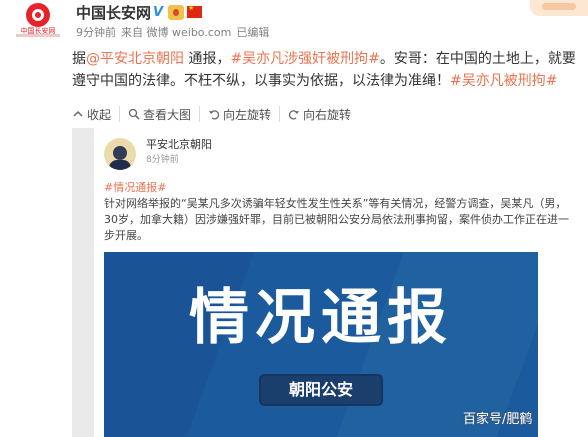 The image size is (588, 437). I want to click on account-logo: 中国长安网, so click(38, 21).